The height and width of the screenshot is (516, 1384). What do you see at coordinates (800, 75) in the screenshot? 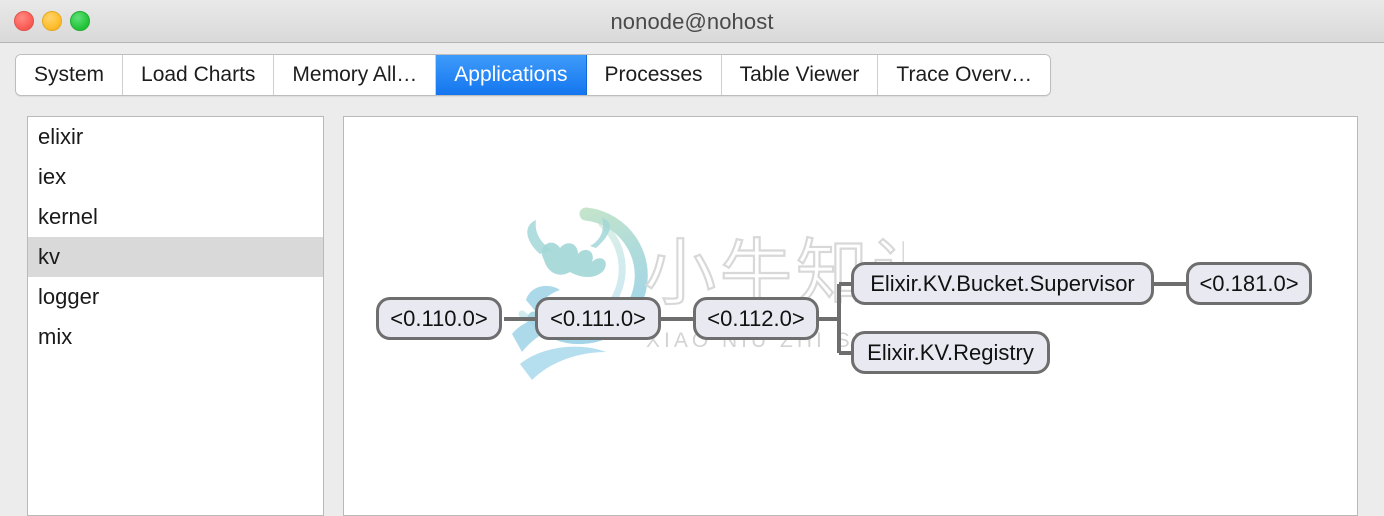
I see `tab-table-viewer: Table Viewer` at bounding box center [800, 75].